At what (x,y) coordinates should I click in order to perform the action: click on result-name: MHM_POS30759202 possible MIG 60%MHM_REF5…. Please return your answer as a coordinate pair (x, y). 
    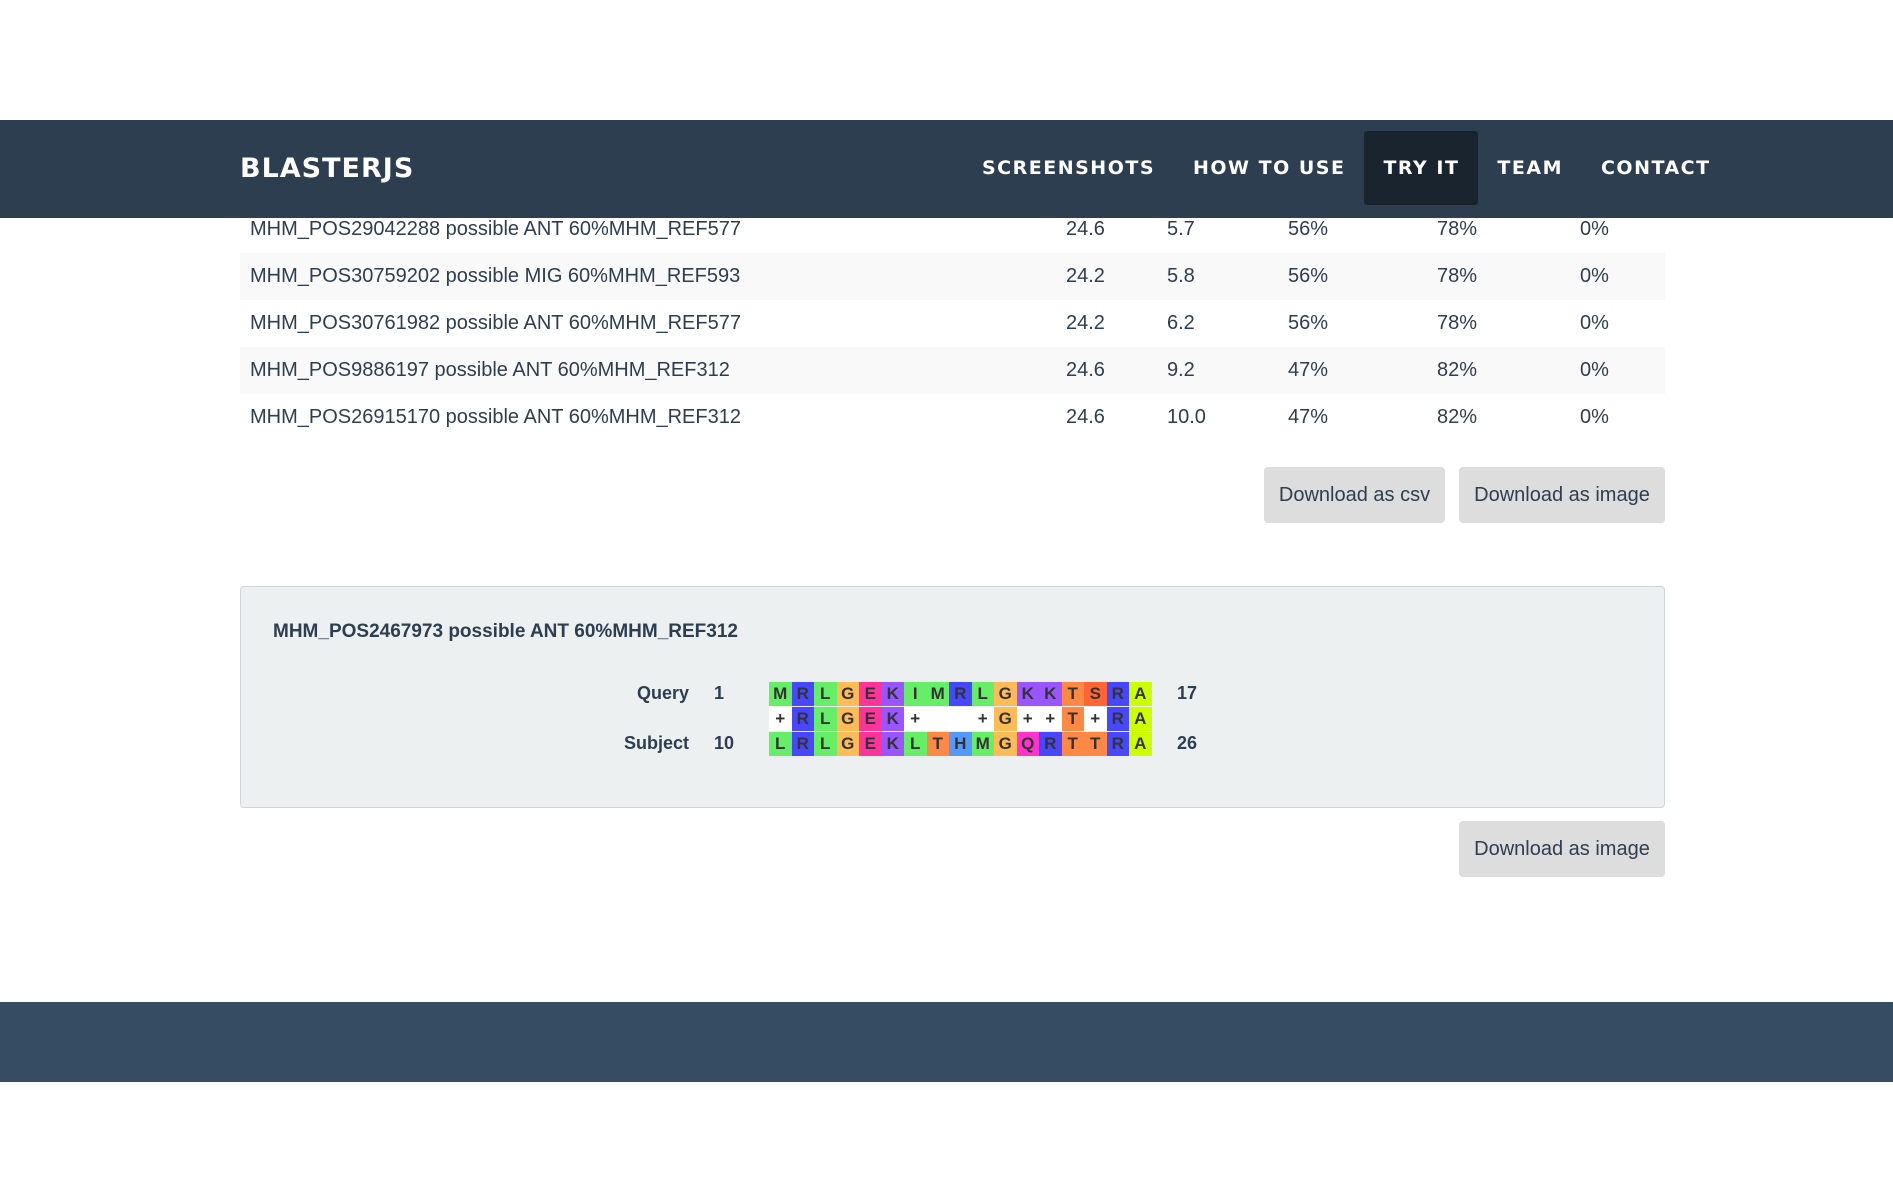
    Looking at the image, I should click on (495, 276).